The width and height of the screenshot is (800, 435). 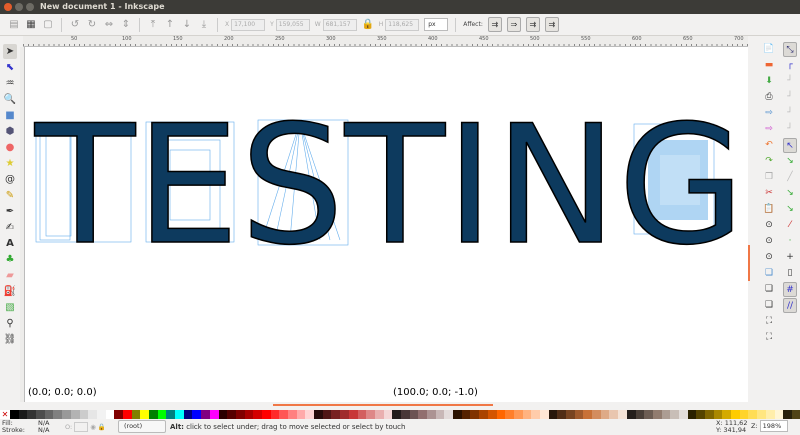 I want to click on unit-select: px, so click(x=436, y=24).